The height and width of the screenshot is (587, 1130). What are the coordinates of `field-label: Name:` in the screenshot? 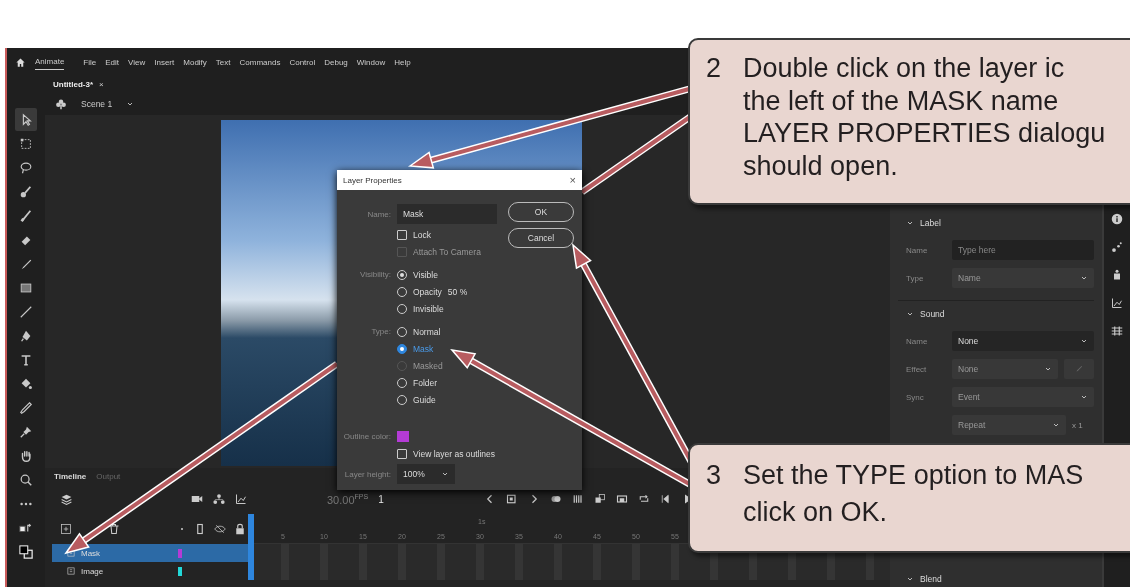 It's located at (378, 214).